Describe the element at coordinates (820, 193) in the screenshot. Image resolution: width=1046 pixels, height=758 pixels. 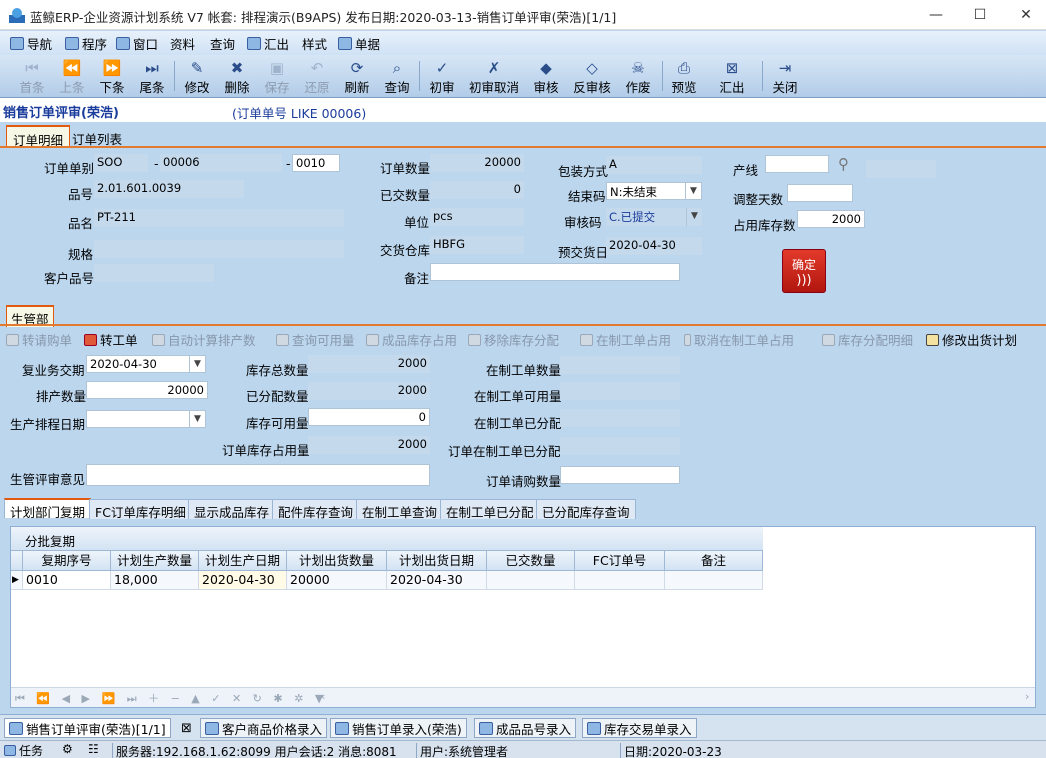
I see `adjust-days-field` at that location.